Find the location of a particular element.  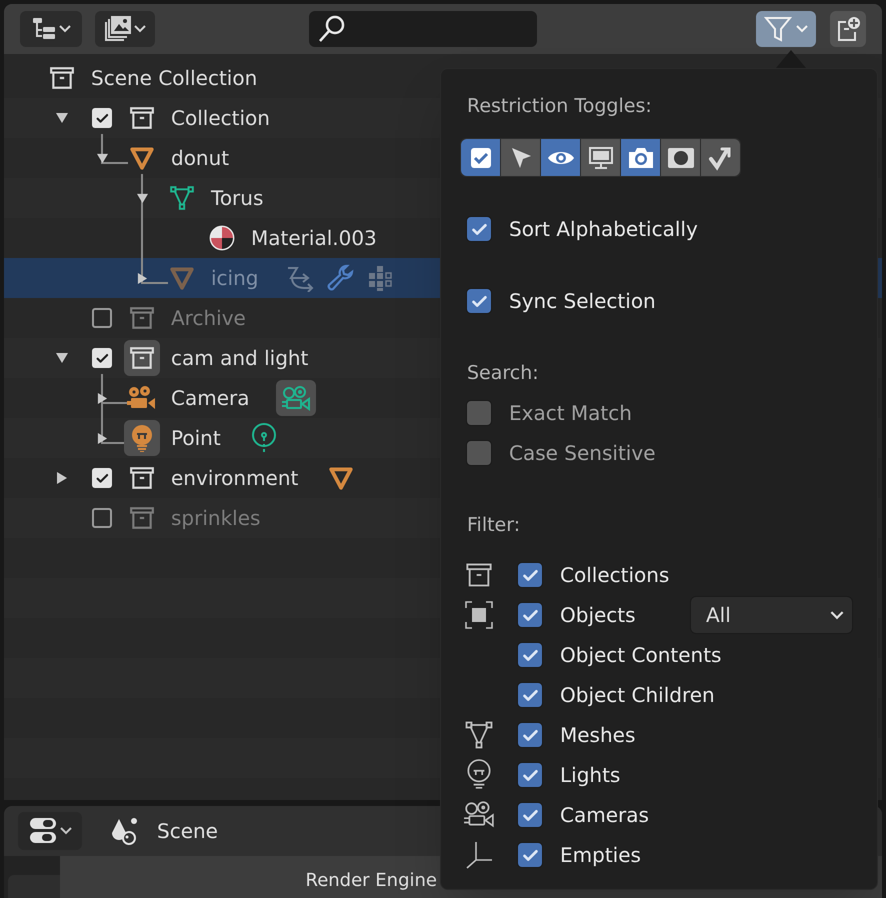

scene-label: Scene is located at coordinates (187, 831).